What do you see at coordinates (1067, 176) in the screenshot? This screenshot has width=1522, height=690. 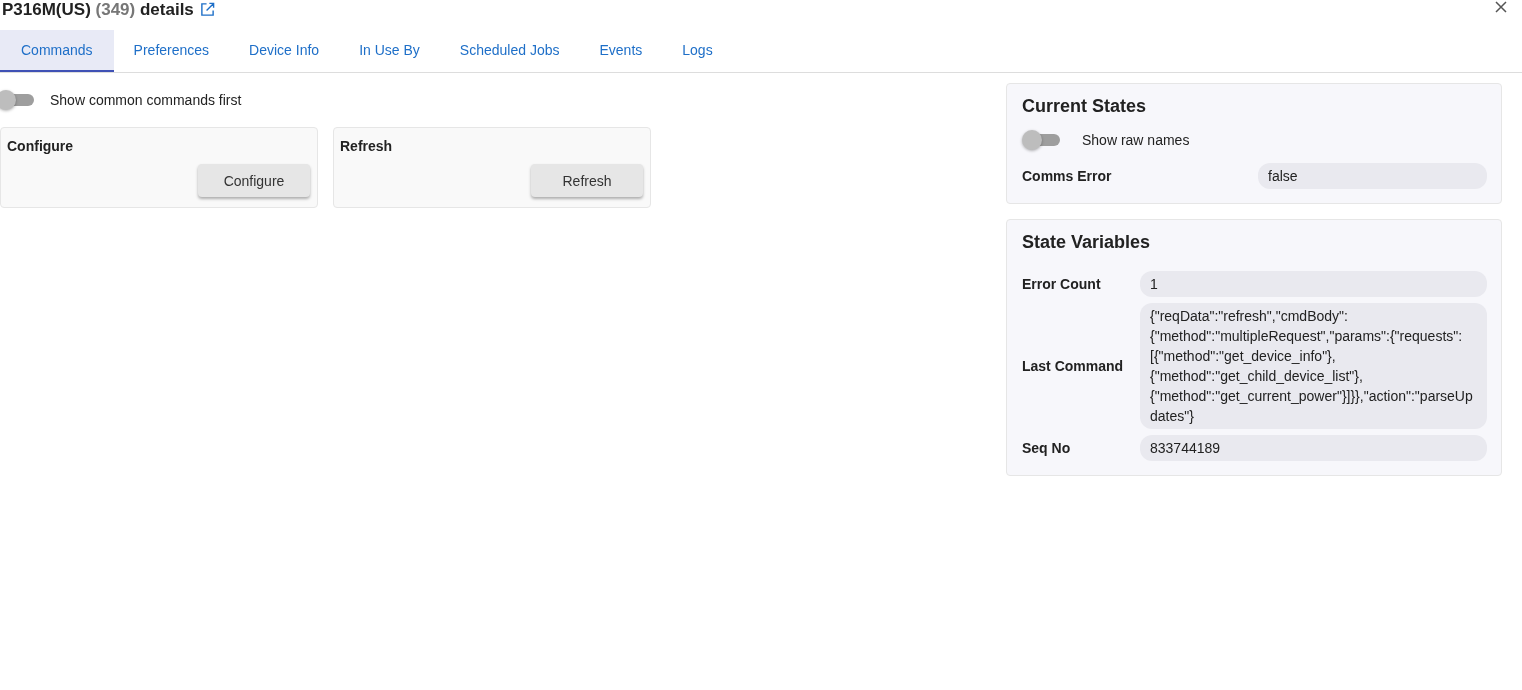 I see `state-name: Comms Error` at bounding box center [1067, 176].